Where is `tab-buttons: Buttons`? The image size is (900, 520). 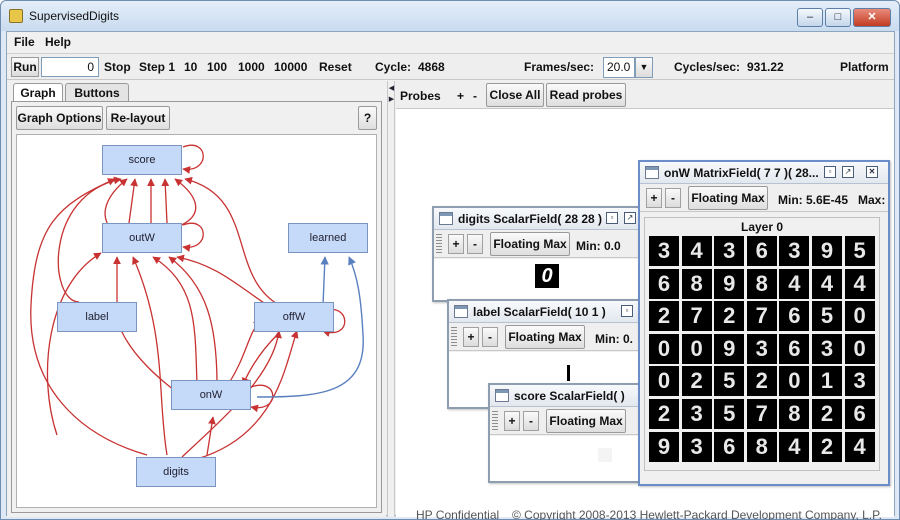
tab-buttons: Buttons is located at coordinates (97, 92).